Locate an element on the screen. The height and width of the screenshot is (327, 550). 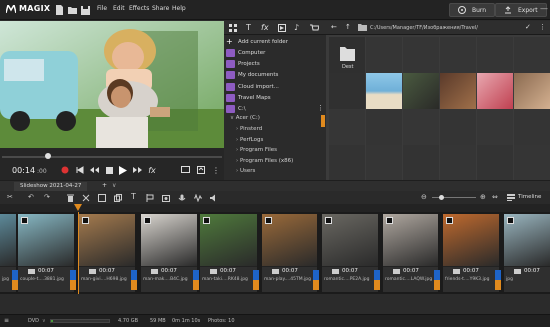
stop-icon is located at coordinates (109, 170).